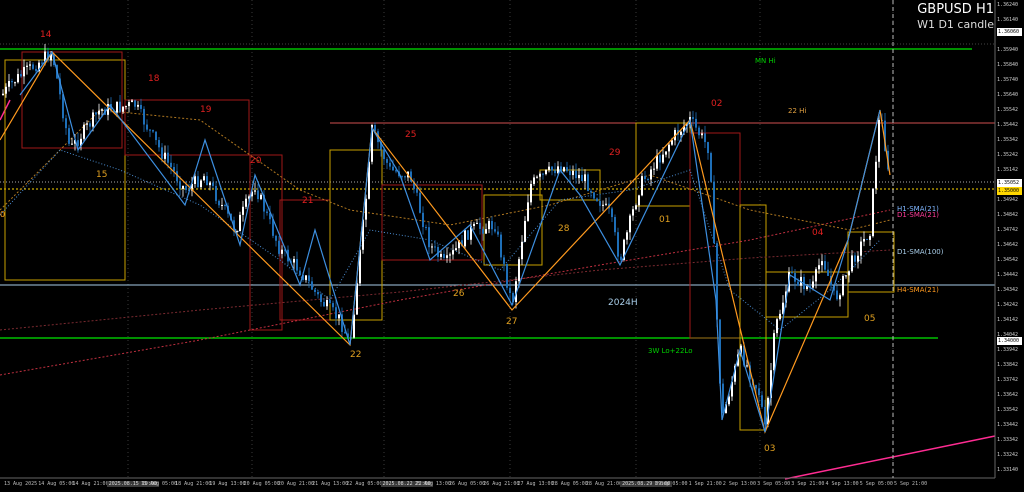 This screenshot has height=492, width=1024. Describe the element at coordinates (739, 484) in the screenshot. I see `time-label: 2 Sep 13:00` at that location.